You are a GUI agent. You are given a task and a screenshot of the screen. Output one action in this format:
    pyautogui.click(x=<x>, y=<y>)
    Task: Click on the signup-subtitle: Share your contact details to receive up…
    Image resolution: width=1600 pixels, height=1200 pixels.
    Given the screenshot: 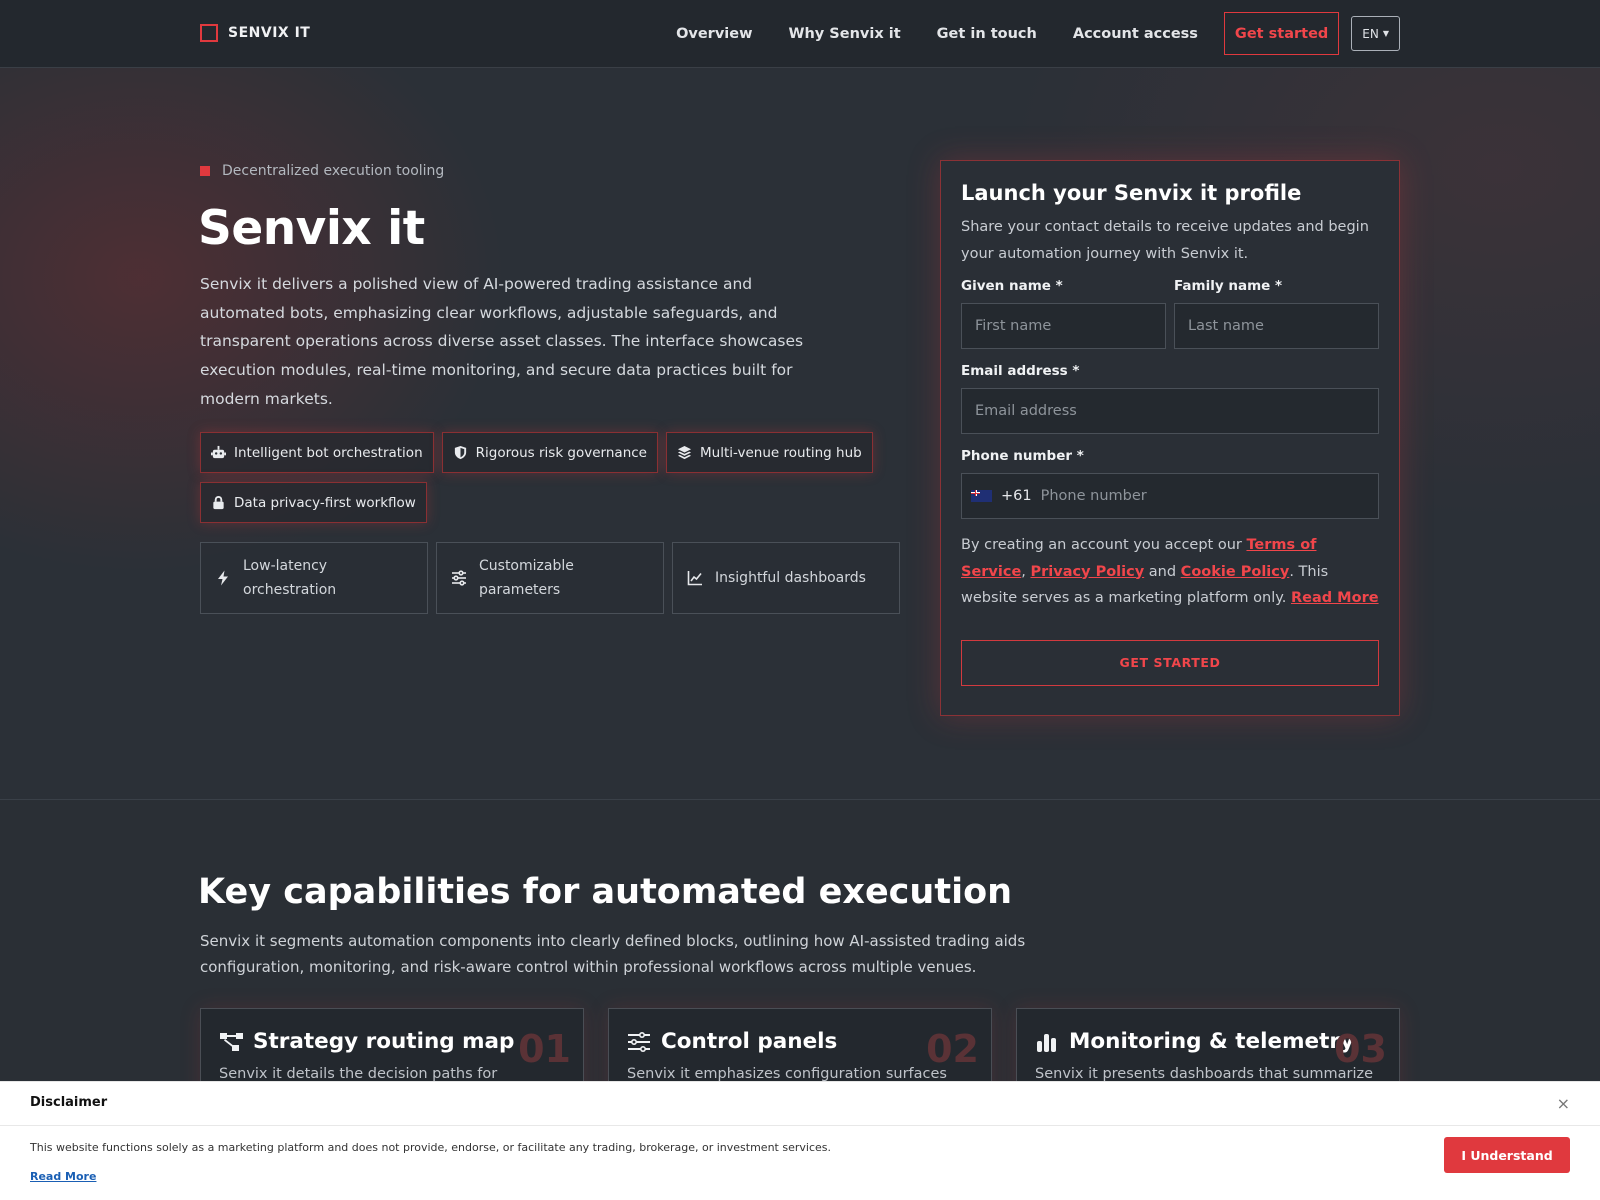 What is the action you would take?
    pyautogui.click(x=1165, y=240)
    